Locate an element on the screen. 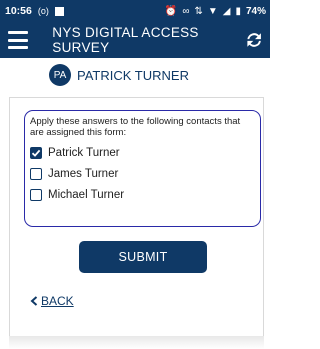  battery-percent: 74% is located at coordinates (255, 11).